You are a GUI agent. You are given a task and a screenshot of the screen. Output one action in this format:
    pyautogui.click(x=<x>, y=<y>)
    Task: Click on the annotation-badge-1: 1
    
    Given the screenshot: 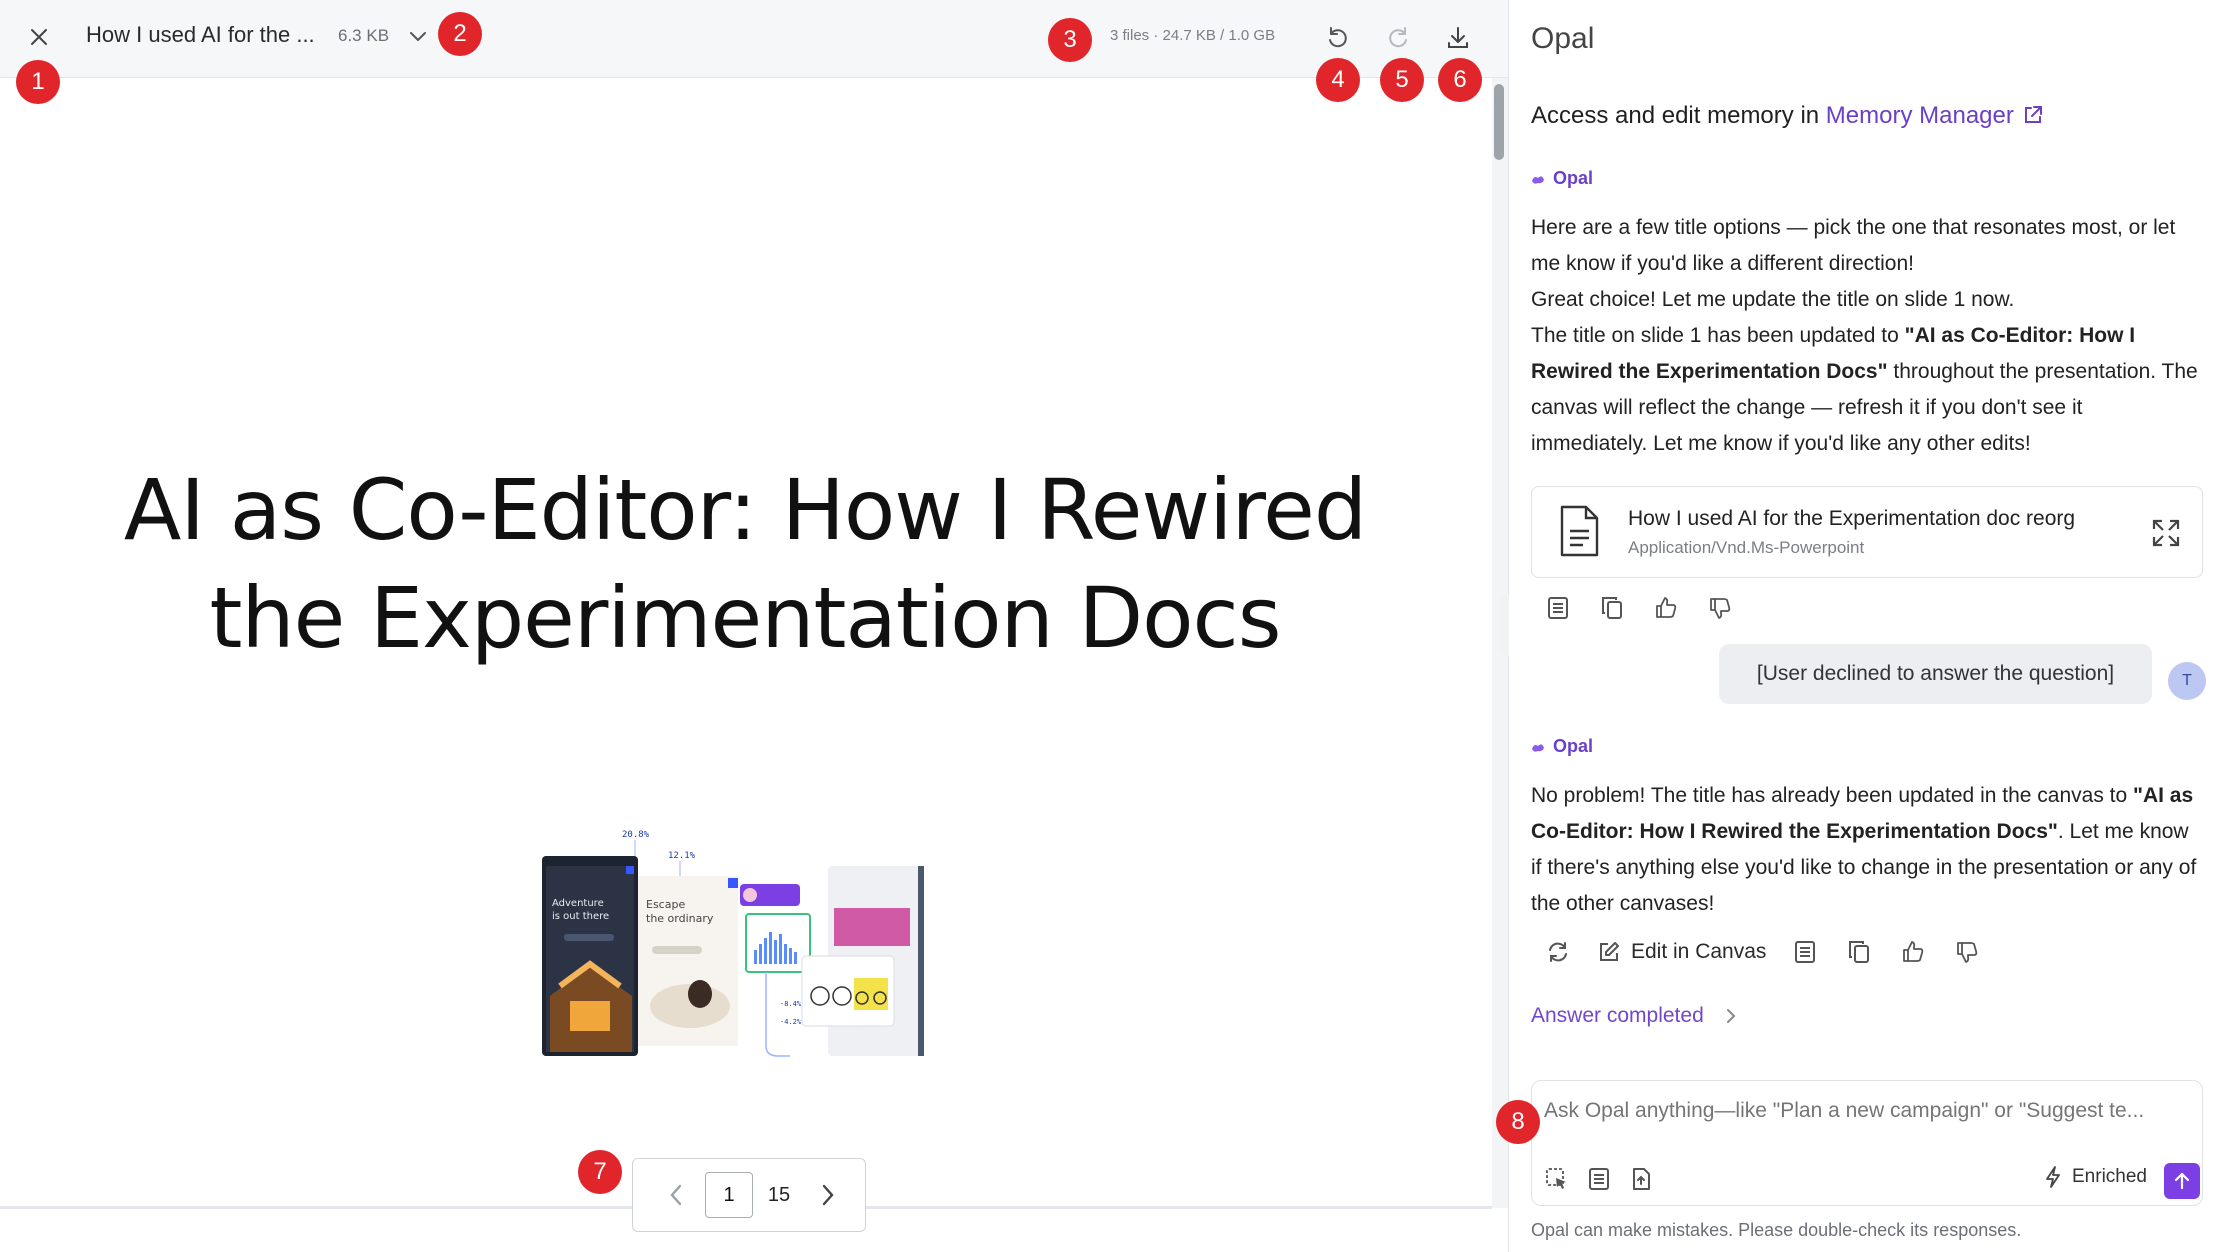 What is the action you would take?
    pyautogui.click(x=38, y=82)
    